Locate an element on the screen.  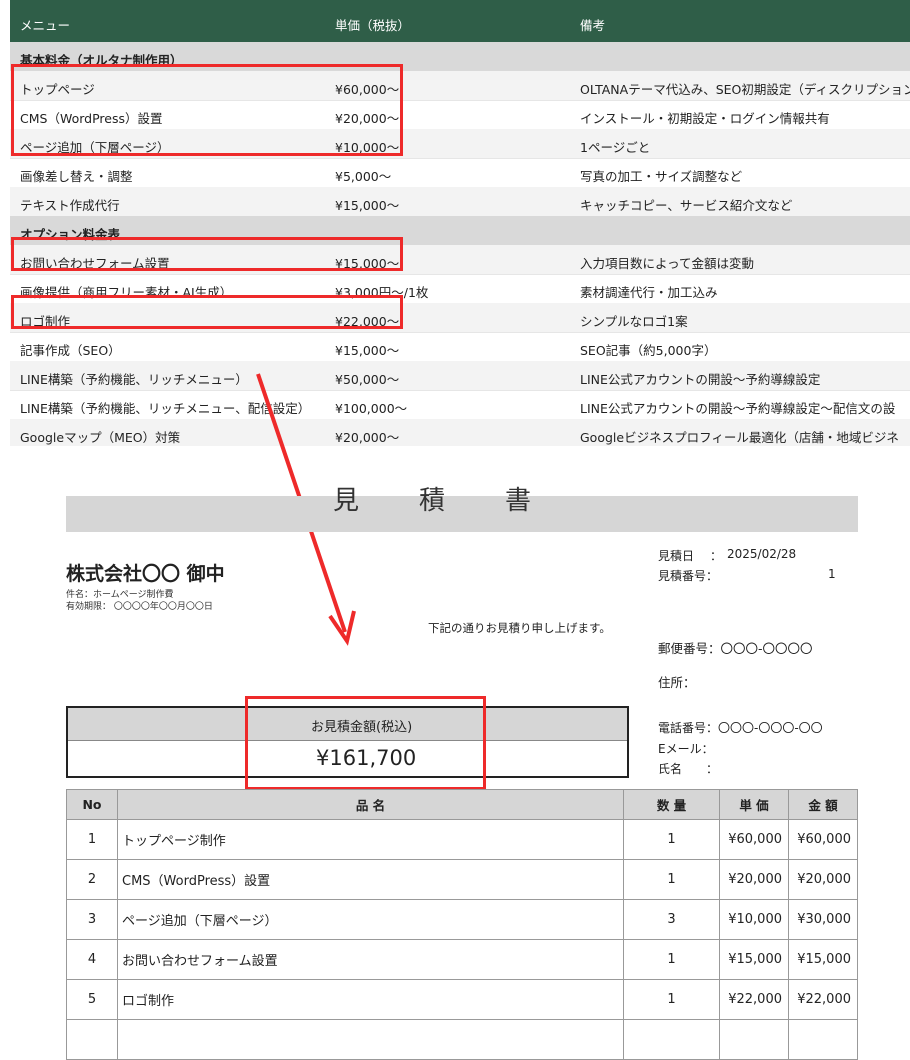
item-no: 3 is located at coordinates (92, 919).